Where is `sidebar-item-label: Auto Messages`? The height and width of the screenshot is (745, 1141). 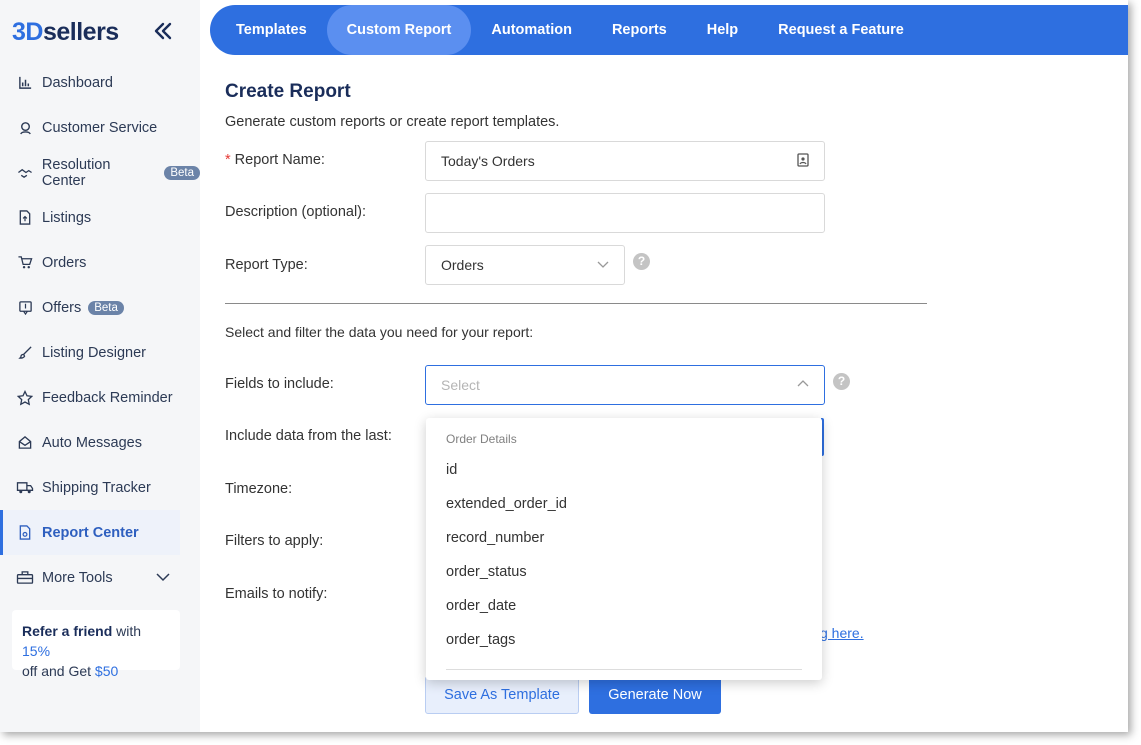
sidebar-item-label: Auto Messages is located at coordinates (92, 442).